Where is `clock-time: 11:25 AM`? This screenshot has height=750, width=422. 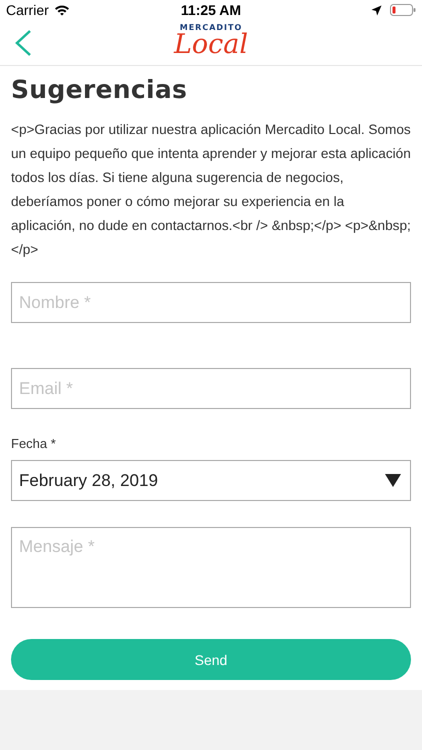
clock-time: 11:25 AM is located at coordinates (211, 10).